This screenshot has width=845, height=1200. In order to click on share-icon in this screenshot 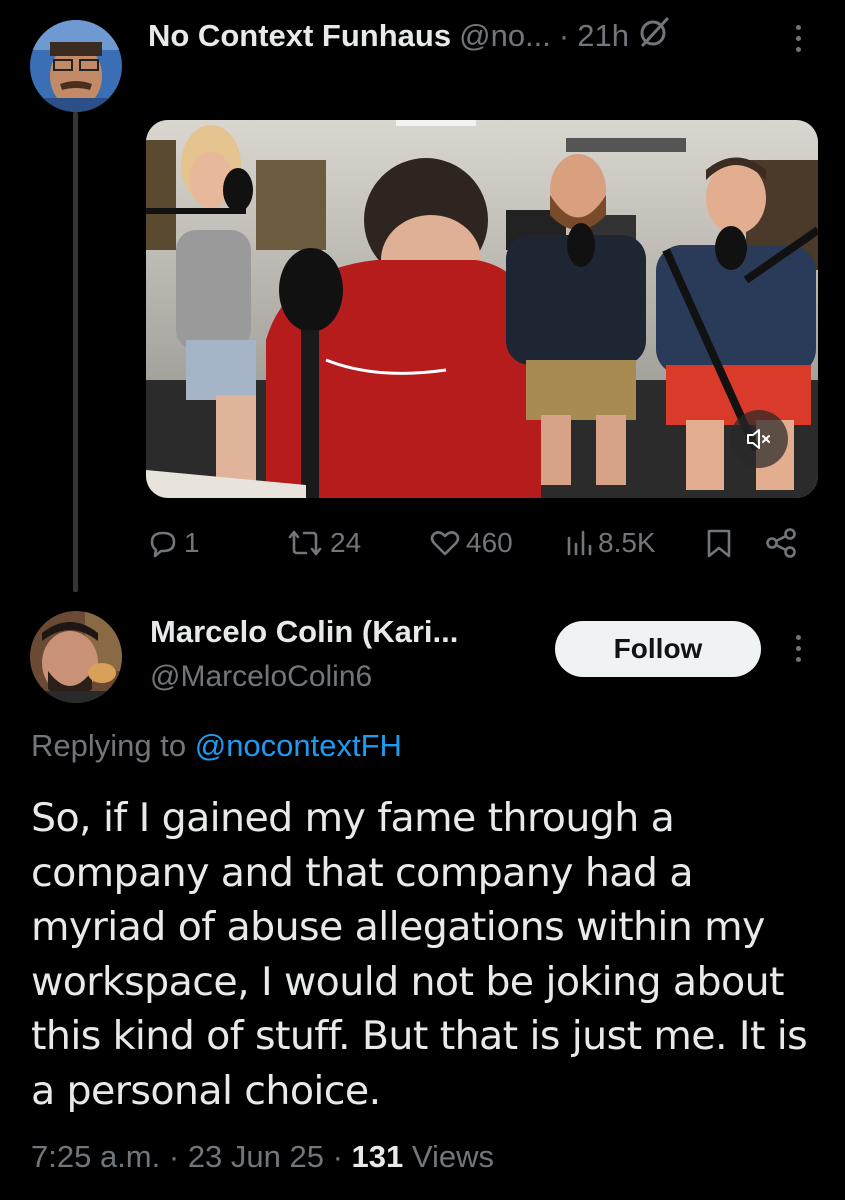, I will do `click(781, 543)`.